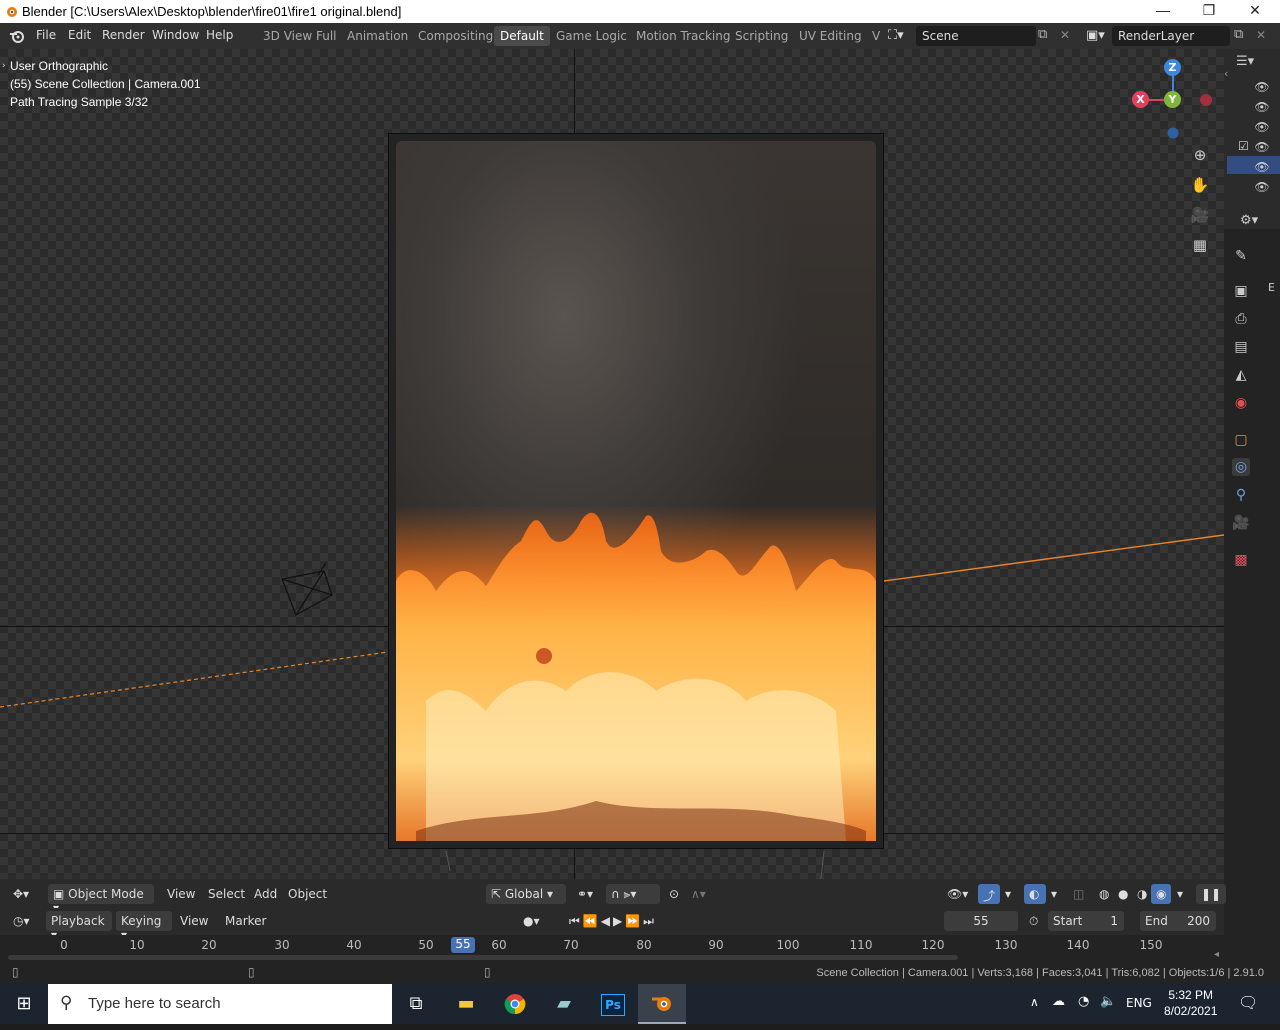 Image resolution: width=1280 pixels, height=1030 pixels. I want to click on pause-render-icon: ❚❚, so click(1211, 894).